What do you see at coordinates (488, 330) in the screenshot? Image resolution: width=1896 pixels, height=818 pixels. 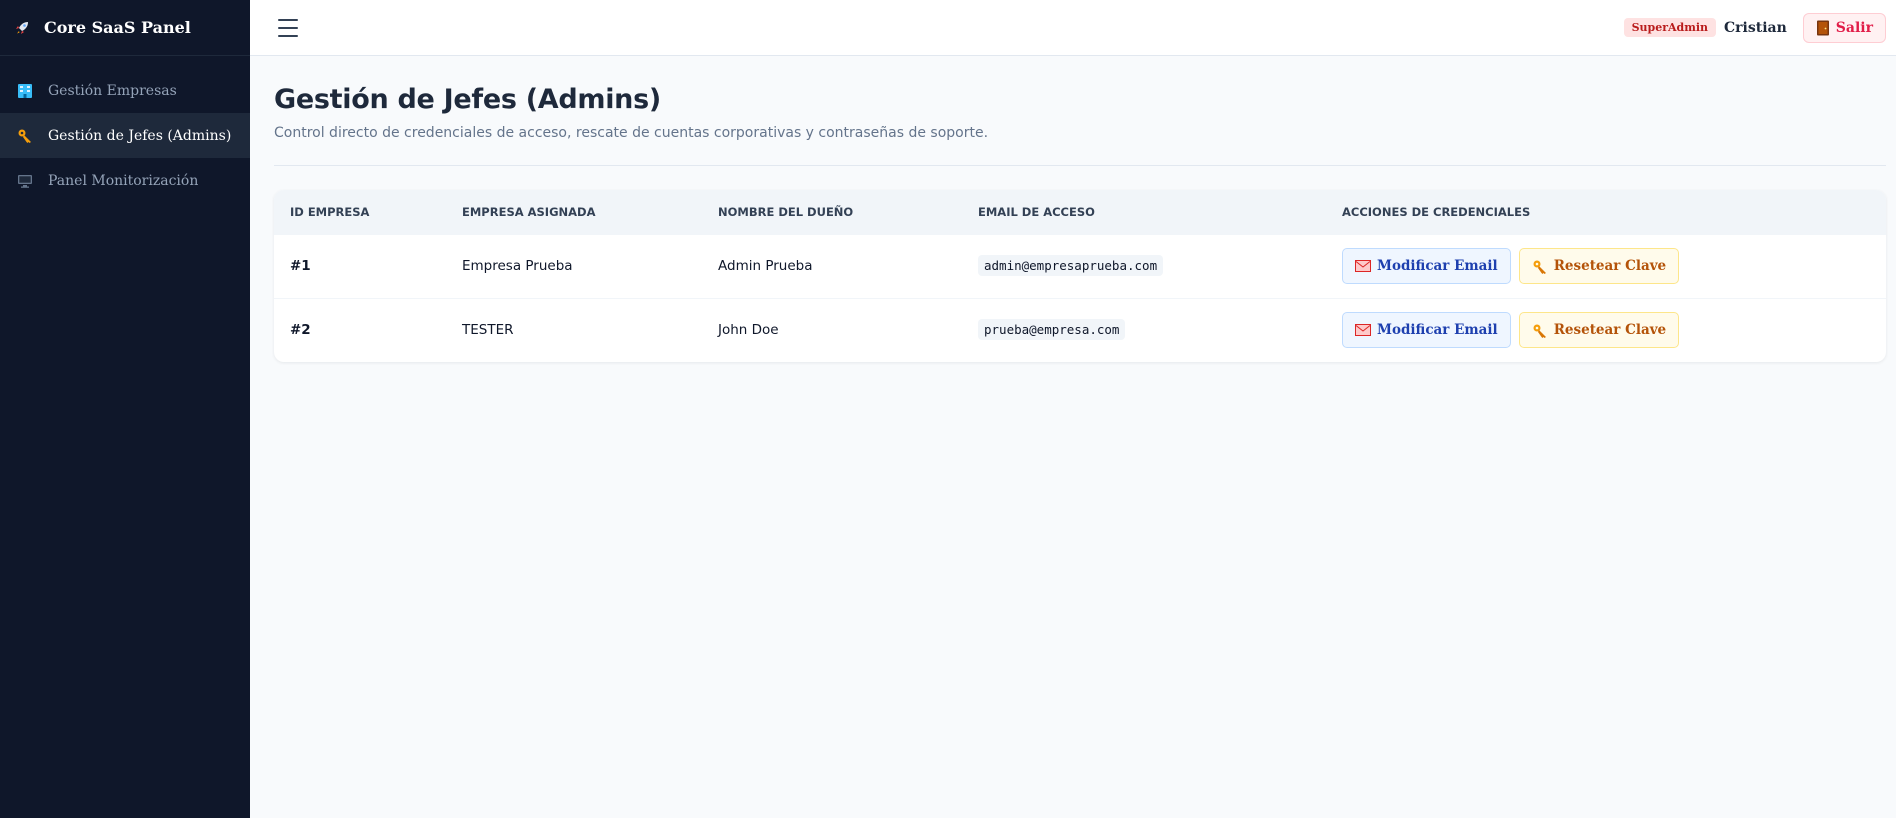 I see `cell-company: TESTER` at bounding box center [488, 330].